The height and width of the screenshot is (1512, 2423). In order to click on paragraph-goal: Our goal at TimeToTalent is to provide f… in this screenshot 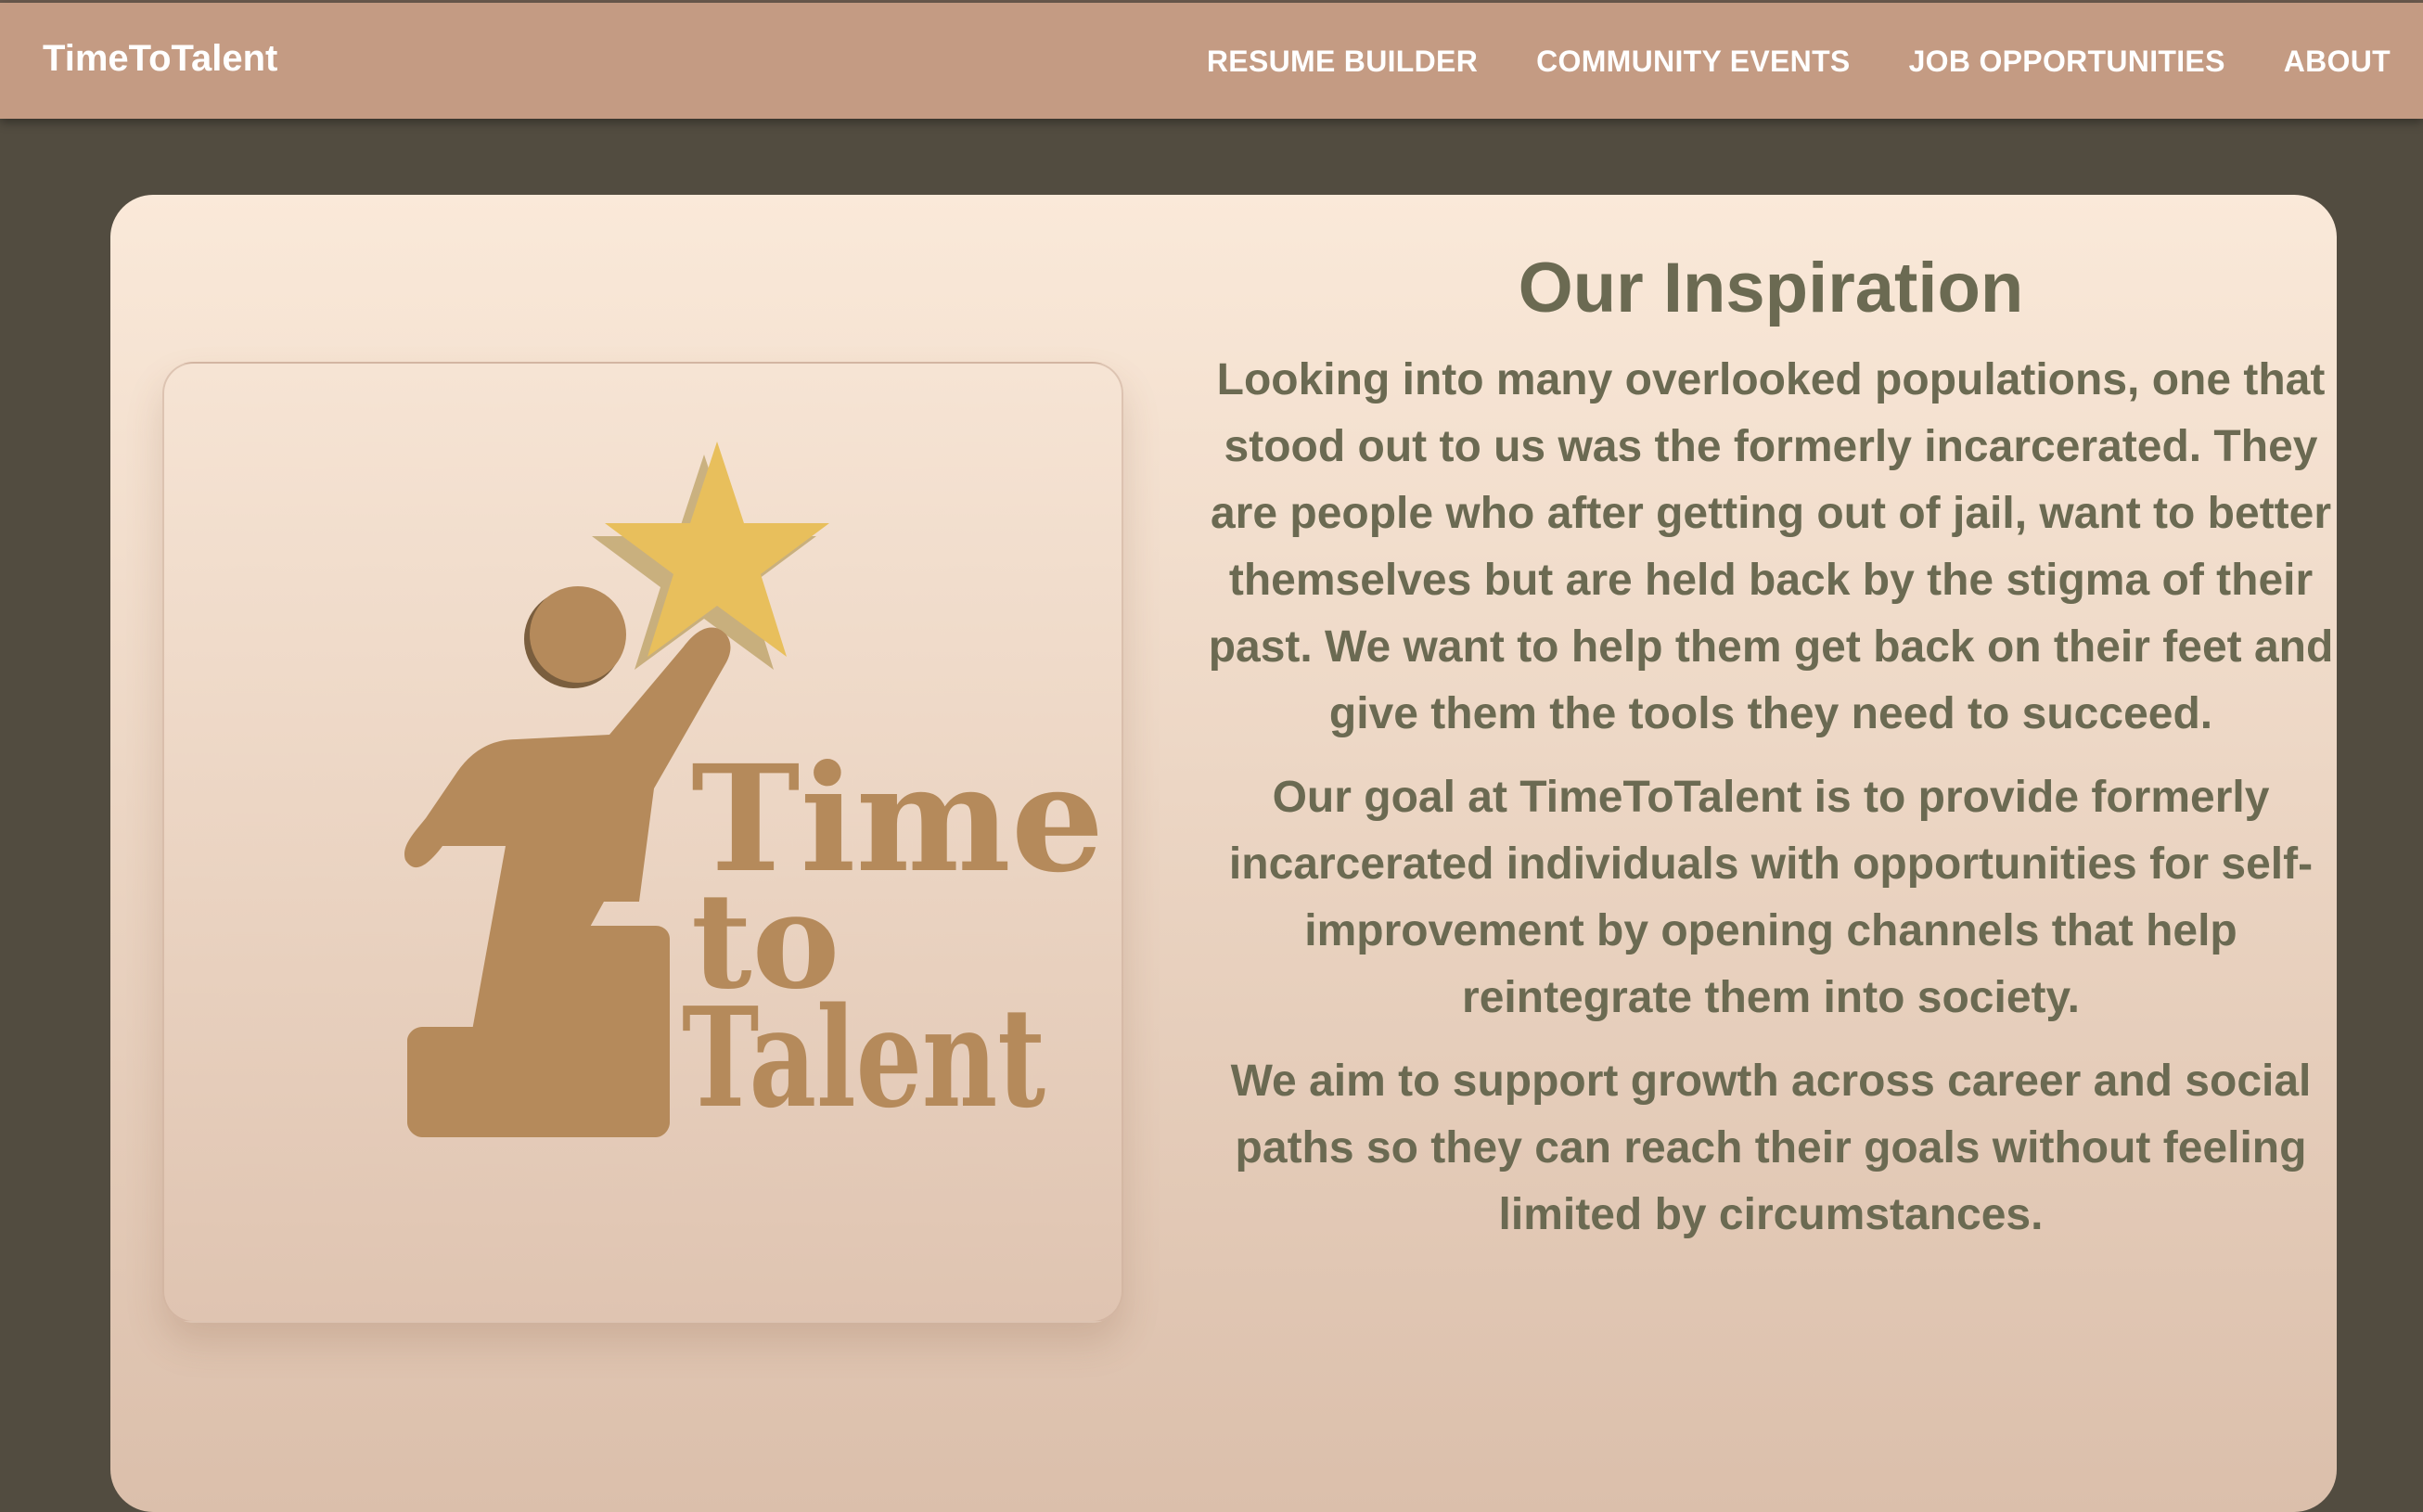, I will do `click(1771, 897)`.